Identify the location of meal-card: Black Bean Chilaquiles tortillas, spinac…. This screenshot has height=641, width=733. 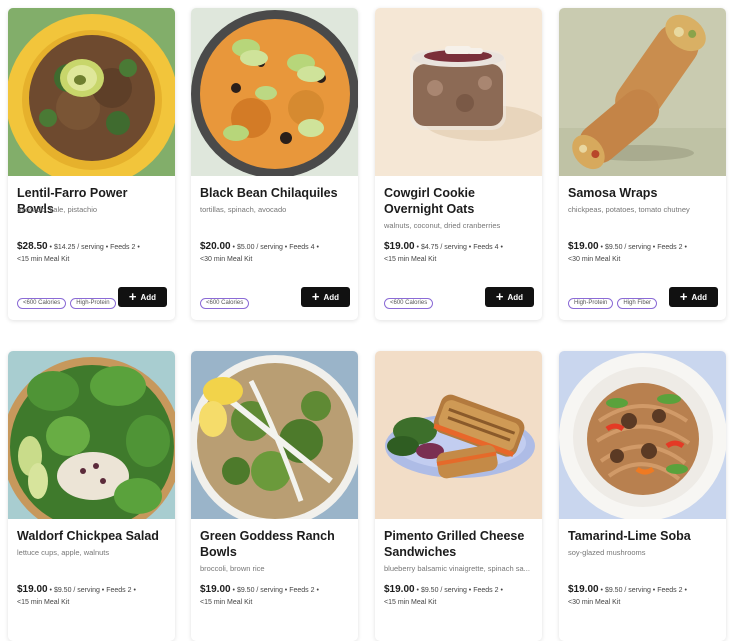
(274, 164).